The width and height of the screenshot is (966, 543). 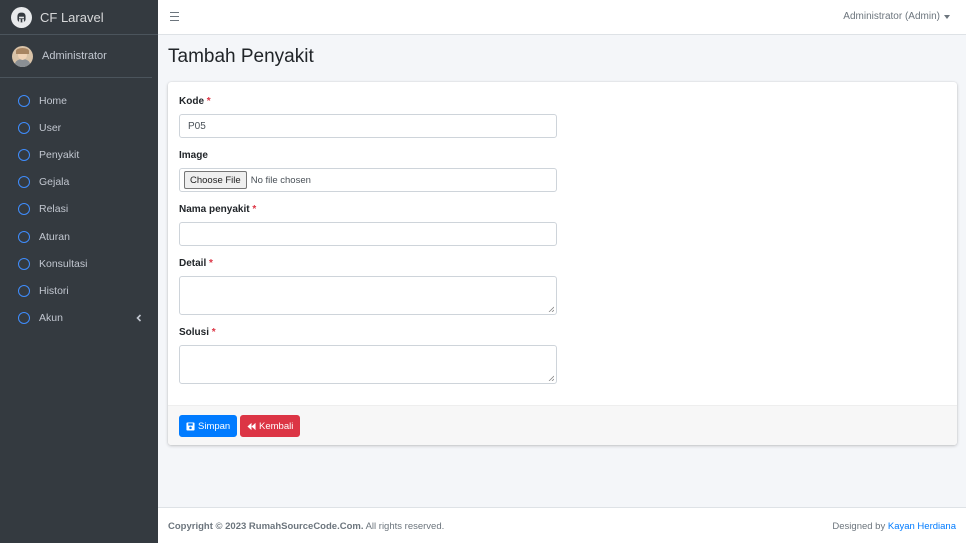 I want to click on save-button: Simpan, so click(x=208, y=426).